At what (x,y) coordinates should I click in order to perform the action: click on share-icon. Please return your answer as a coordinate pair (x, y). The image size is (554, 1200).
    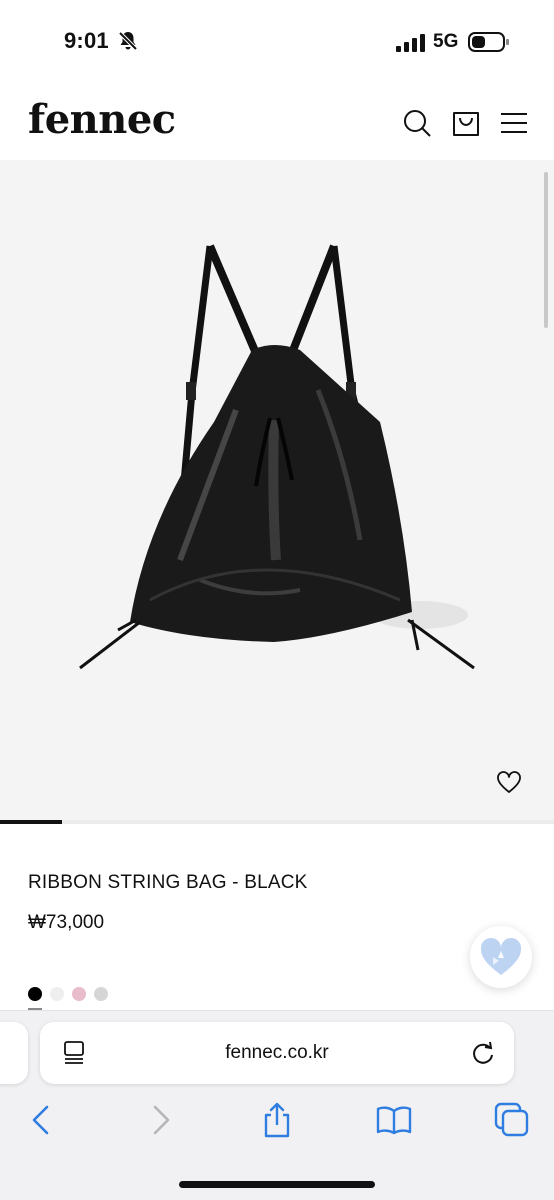
    Looking at the image, I should click on (277, 1120).